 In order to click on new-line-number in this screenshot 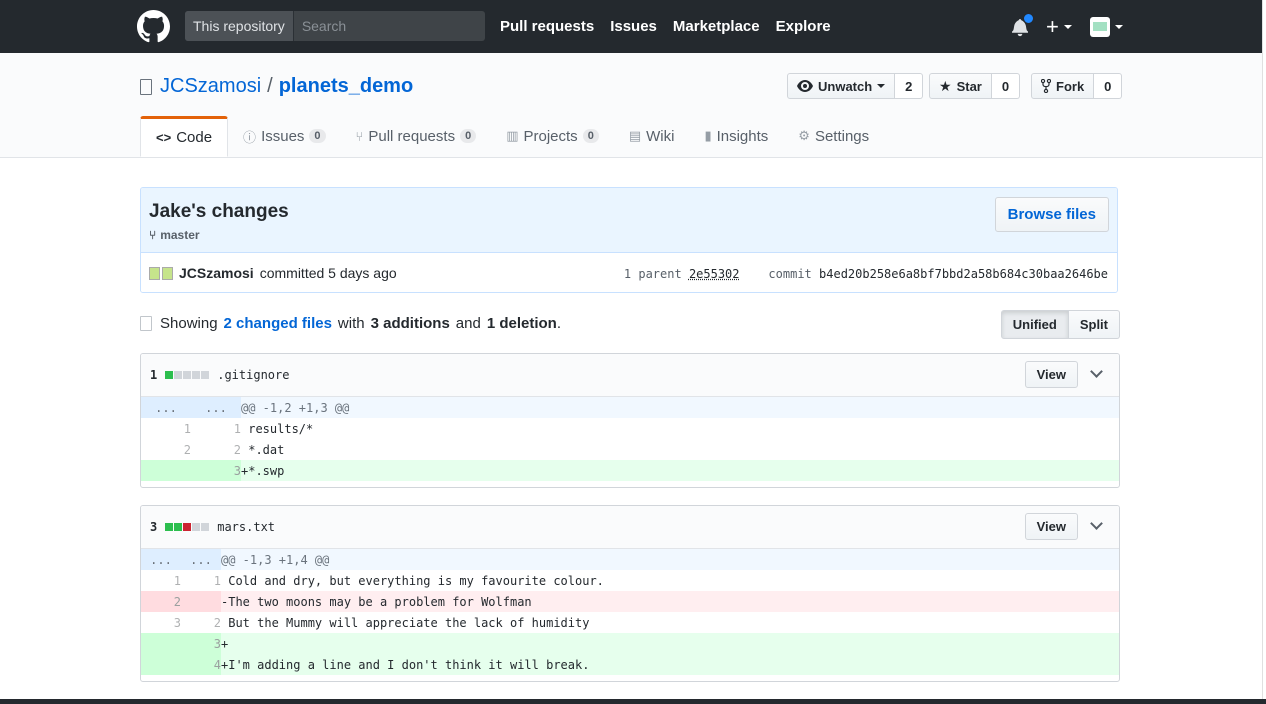, I will do `click(201, 601)`.